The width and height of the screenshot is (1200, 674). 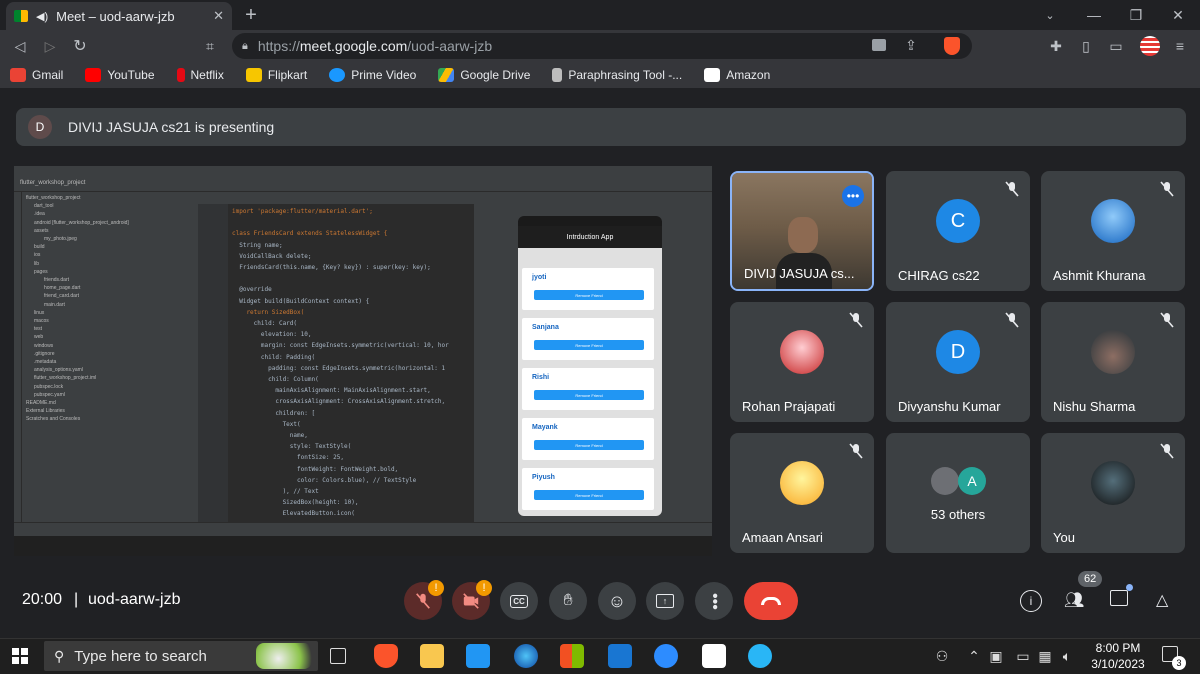 What do you see at coordinates (620, 656) in the screenshot?
I see `mail-icon` at bounding box center [620, 656].